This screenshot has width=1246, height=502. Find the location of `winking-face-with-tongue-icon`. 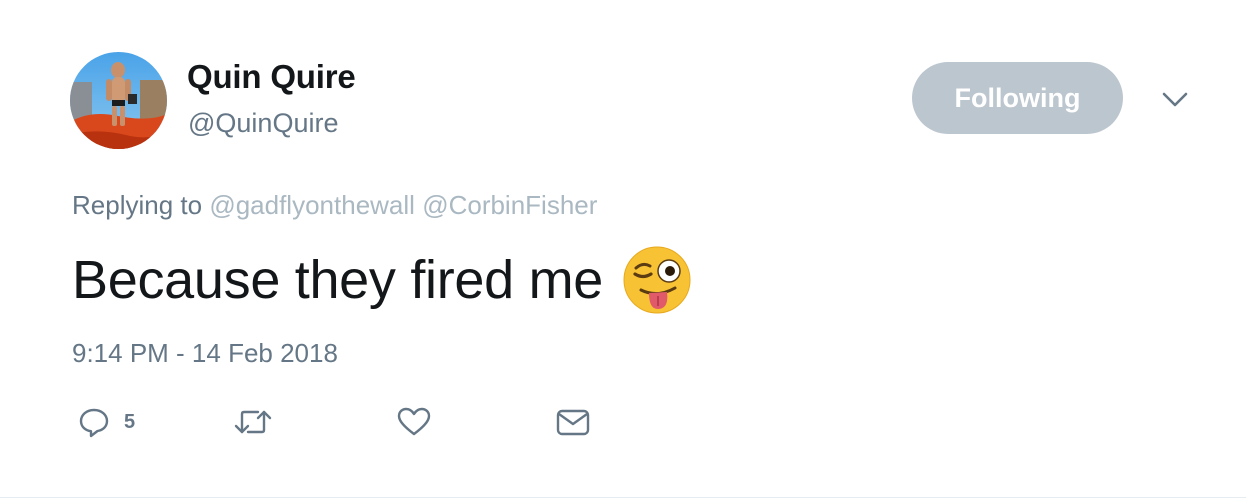

winking-face-with-tongue-icon is located at coordinates (657, 280).